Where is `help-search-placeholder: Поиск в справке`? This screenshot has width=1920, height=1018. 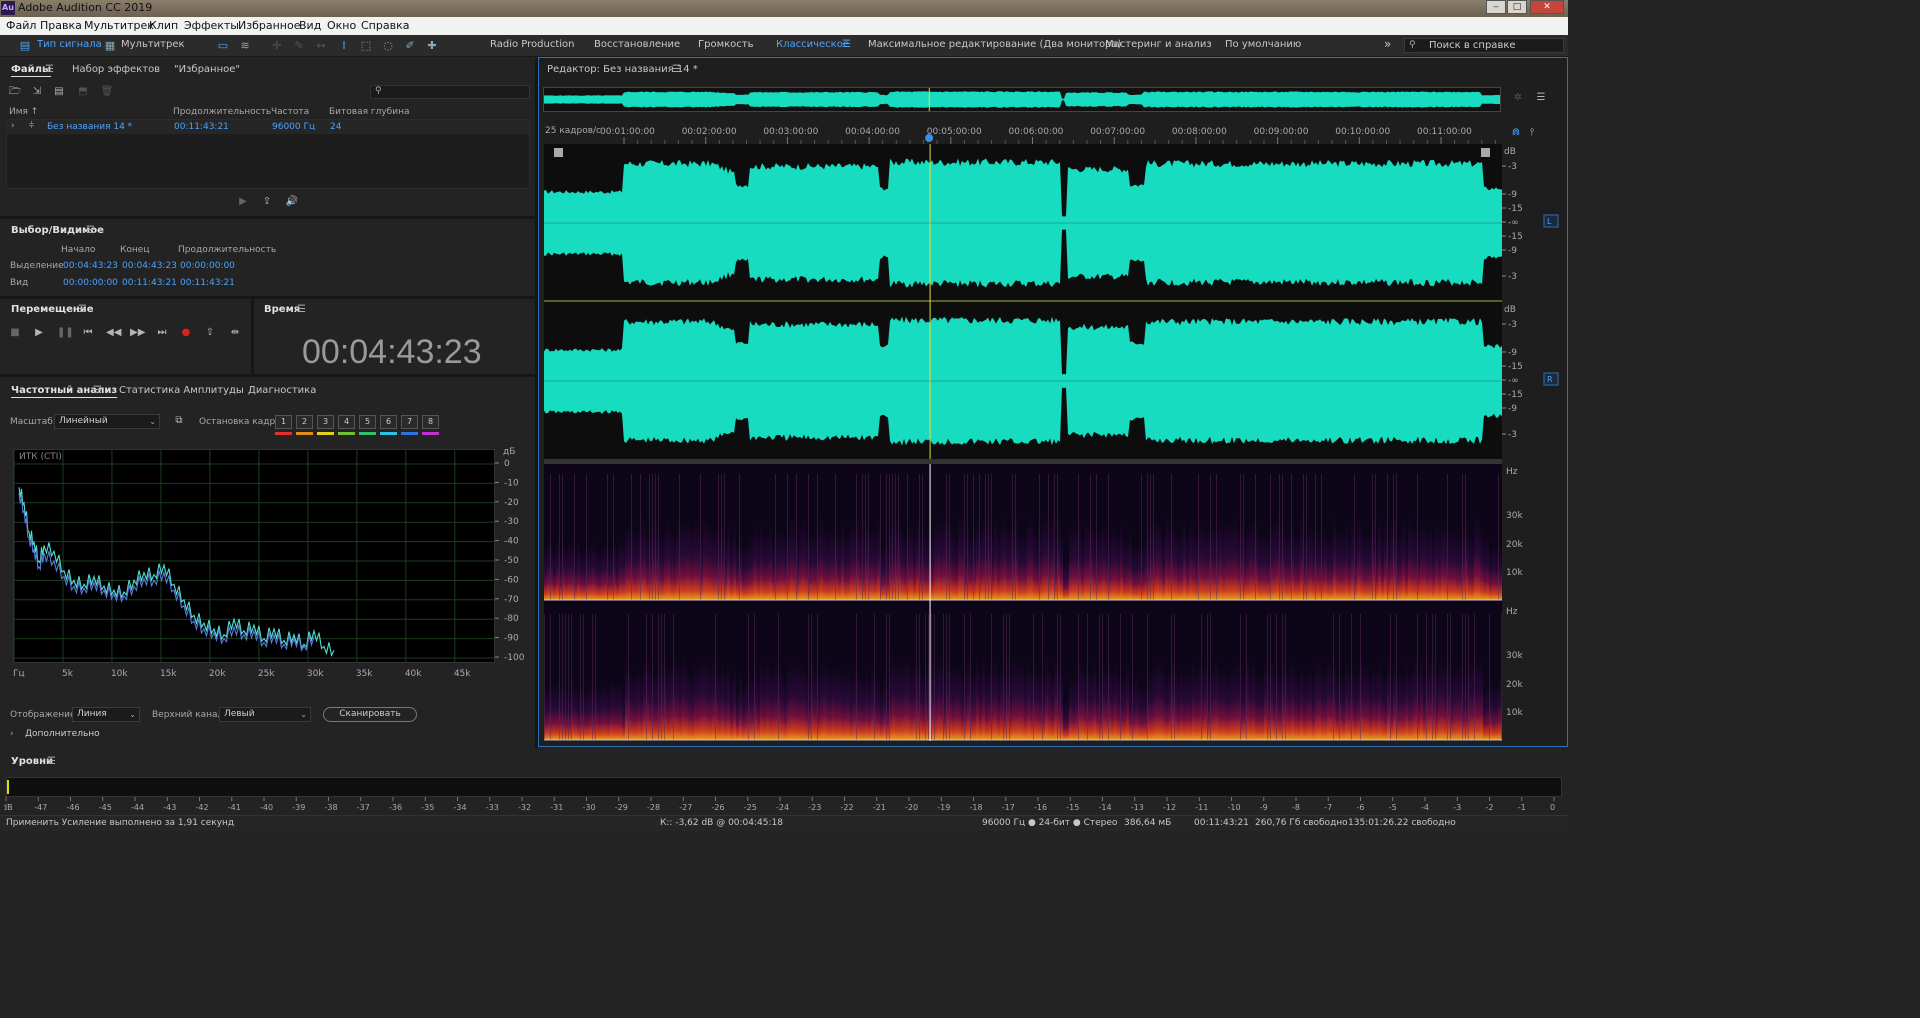 help-search-placeholder: Поиск в справке is located at coordinates (1472, 45).